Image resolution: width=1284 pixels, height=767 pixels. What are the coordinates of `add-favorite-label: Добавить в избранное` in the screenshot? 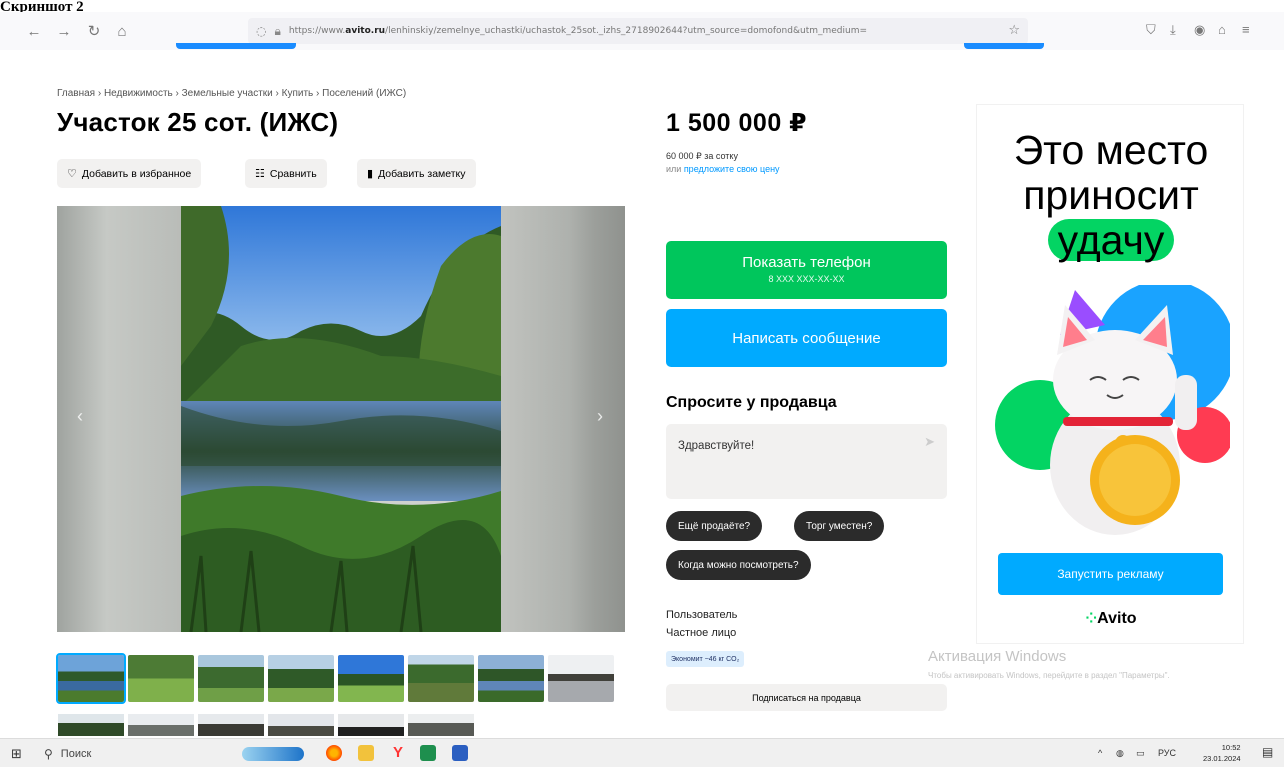 It's located at (136, 173).